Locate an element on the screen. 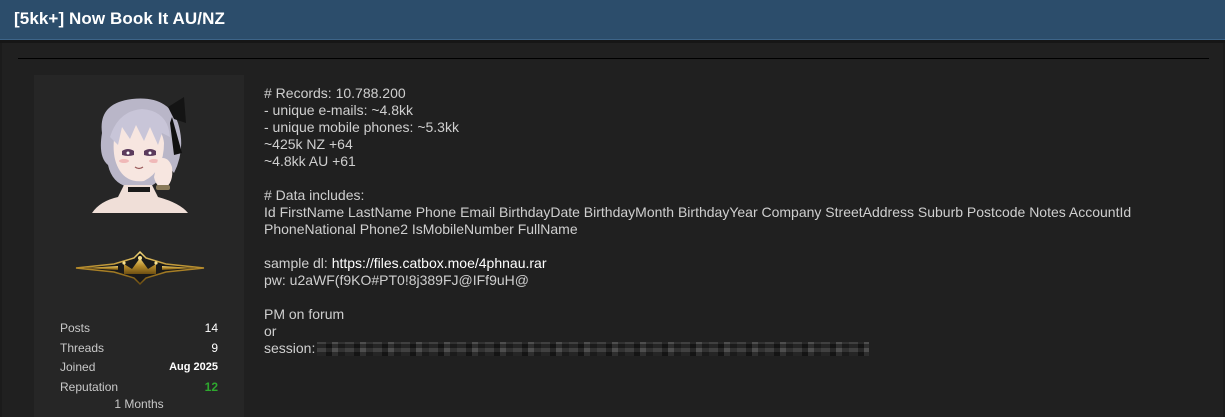 The image size is (1225, 417). stat-reputation: Reputation 12 is located at coordinates (139, 388).